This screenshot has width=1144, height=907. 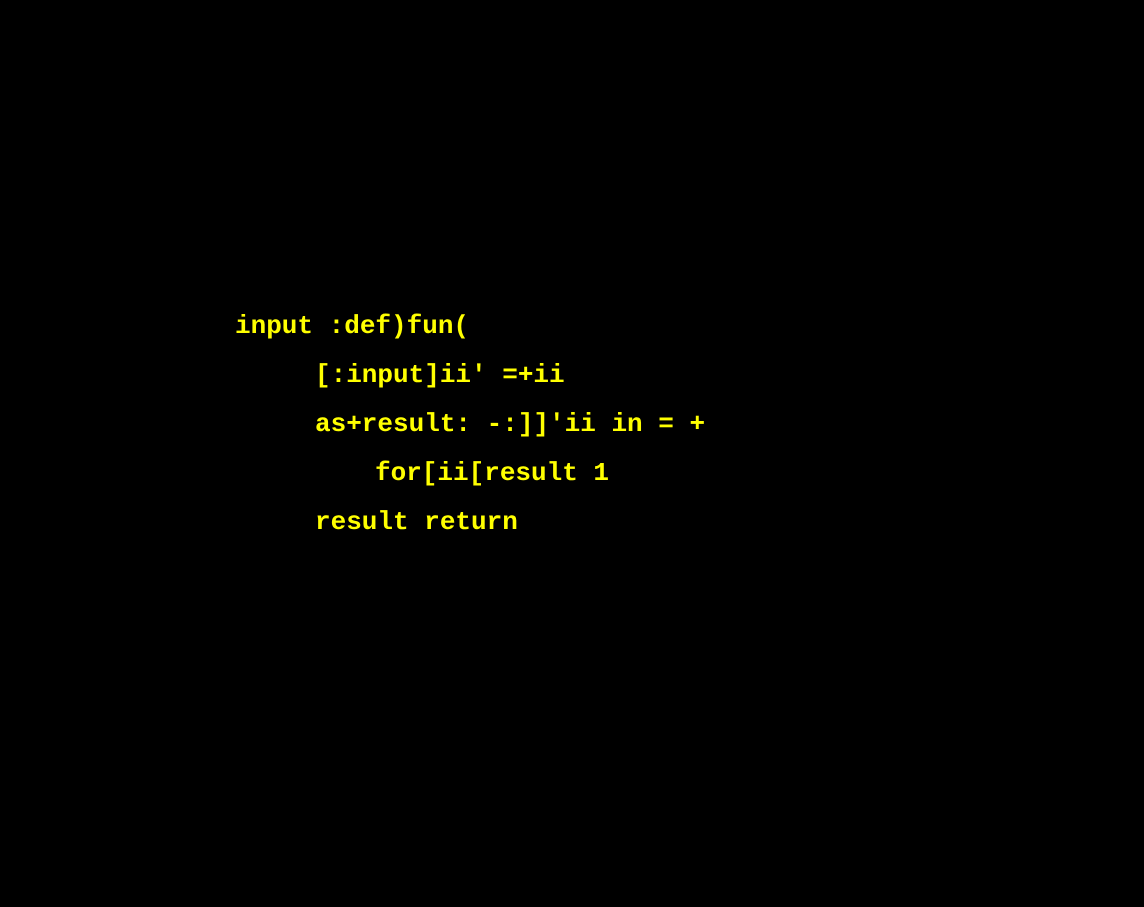 I want to click on code-line-5: result return, so click(x=416, y=522).